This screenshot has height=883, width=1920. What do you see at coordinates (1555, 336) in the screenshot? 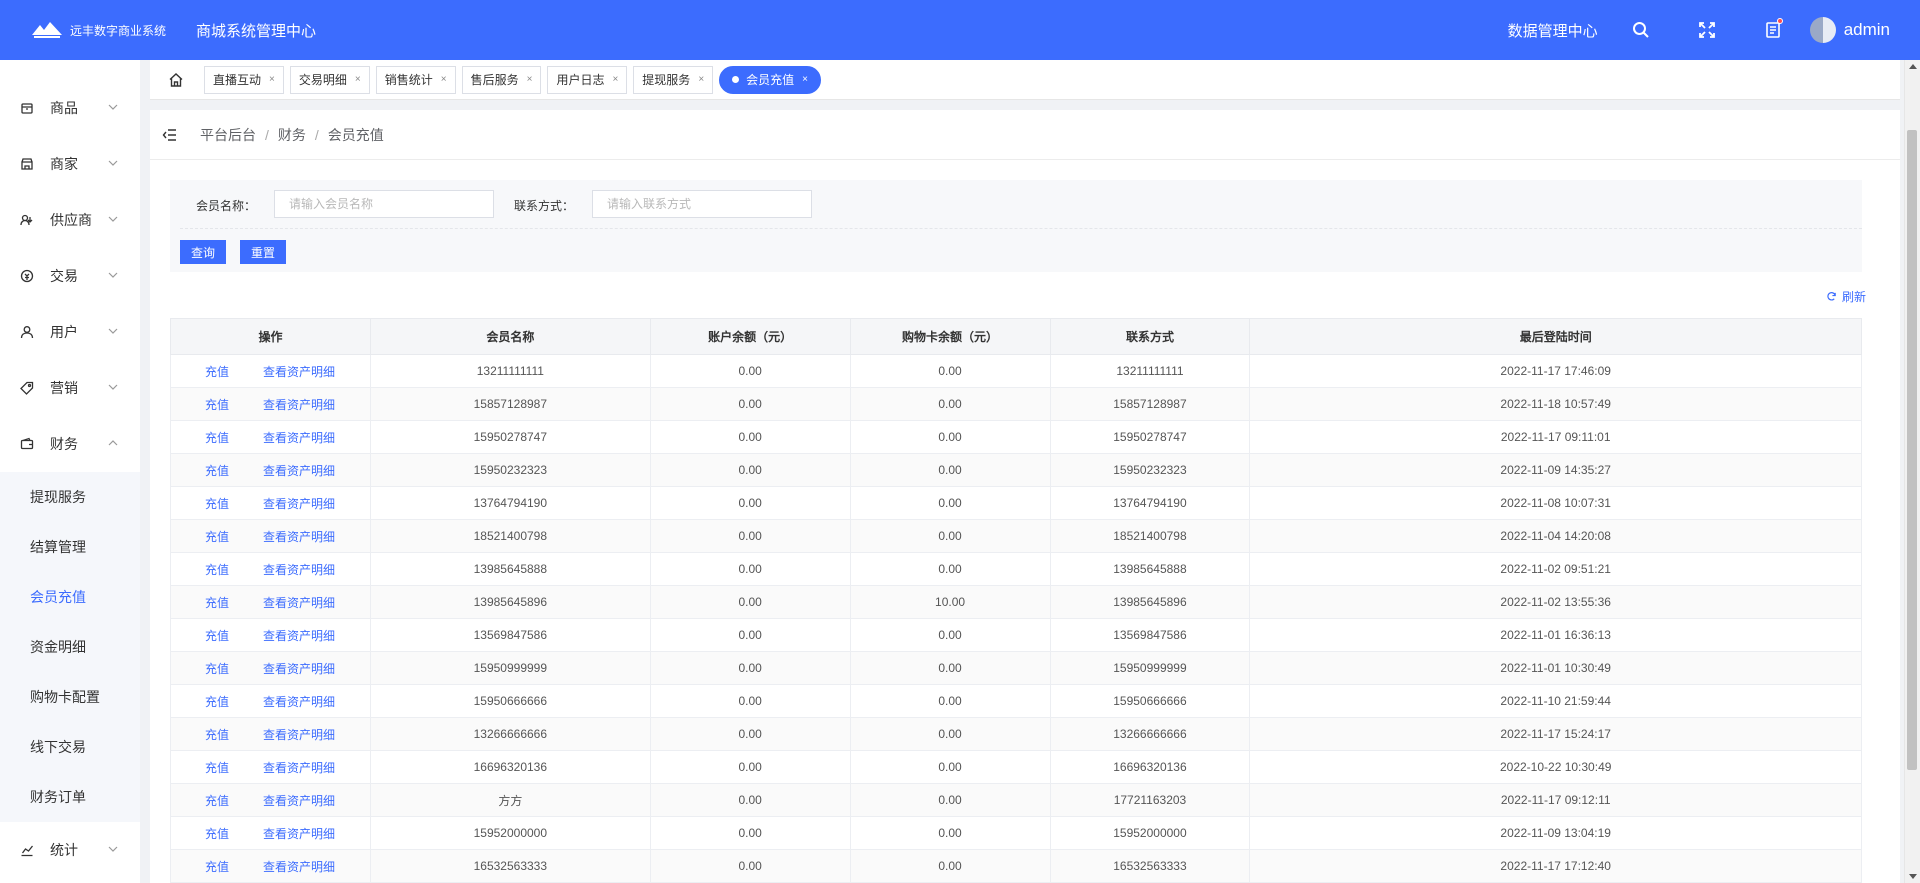
I see `col-header-last-login: 最后登陆时间` at bounding box center [1555, 336].